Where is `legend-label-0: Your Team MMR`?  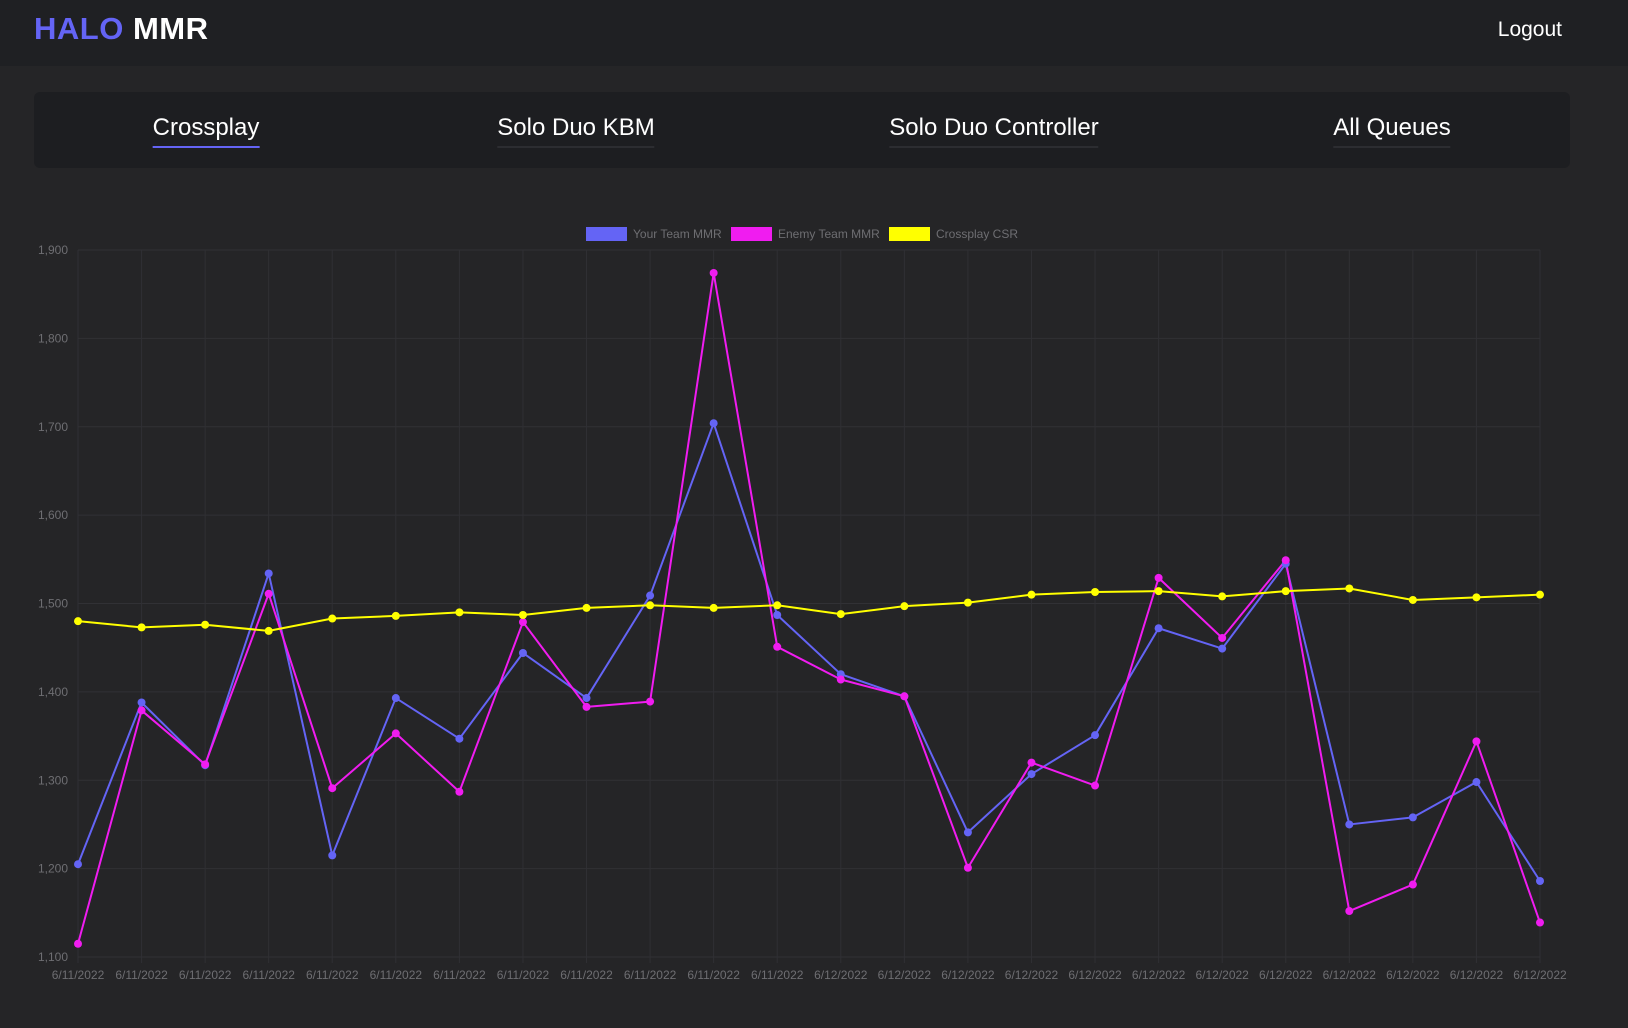 legend-label-0: Your Team MMR is located at coordinates (677, 234).